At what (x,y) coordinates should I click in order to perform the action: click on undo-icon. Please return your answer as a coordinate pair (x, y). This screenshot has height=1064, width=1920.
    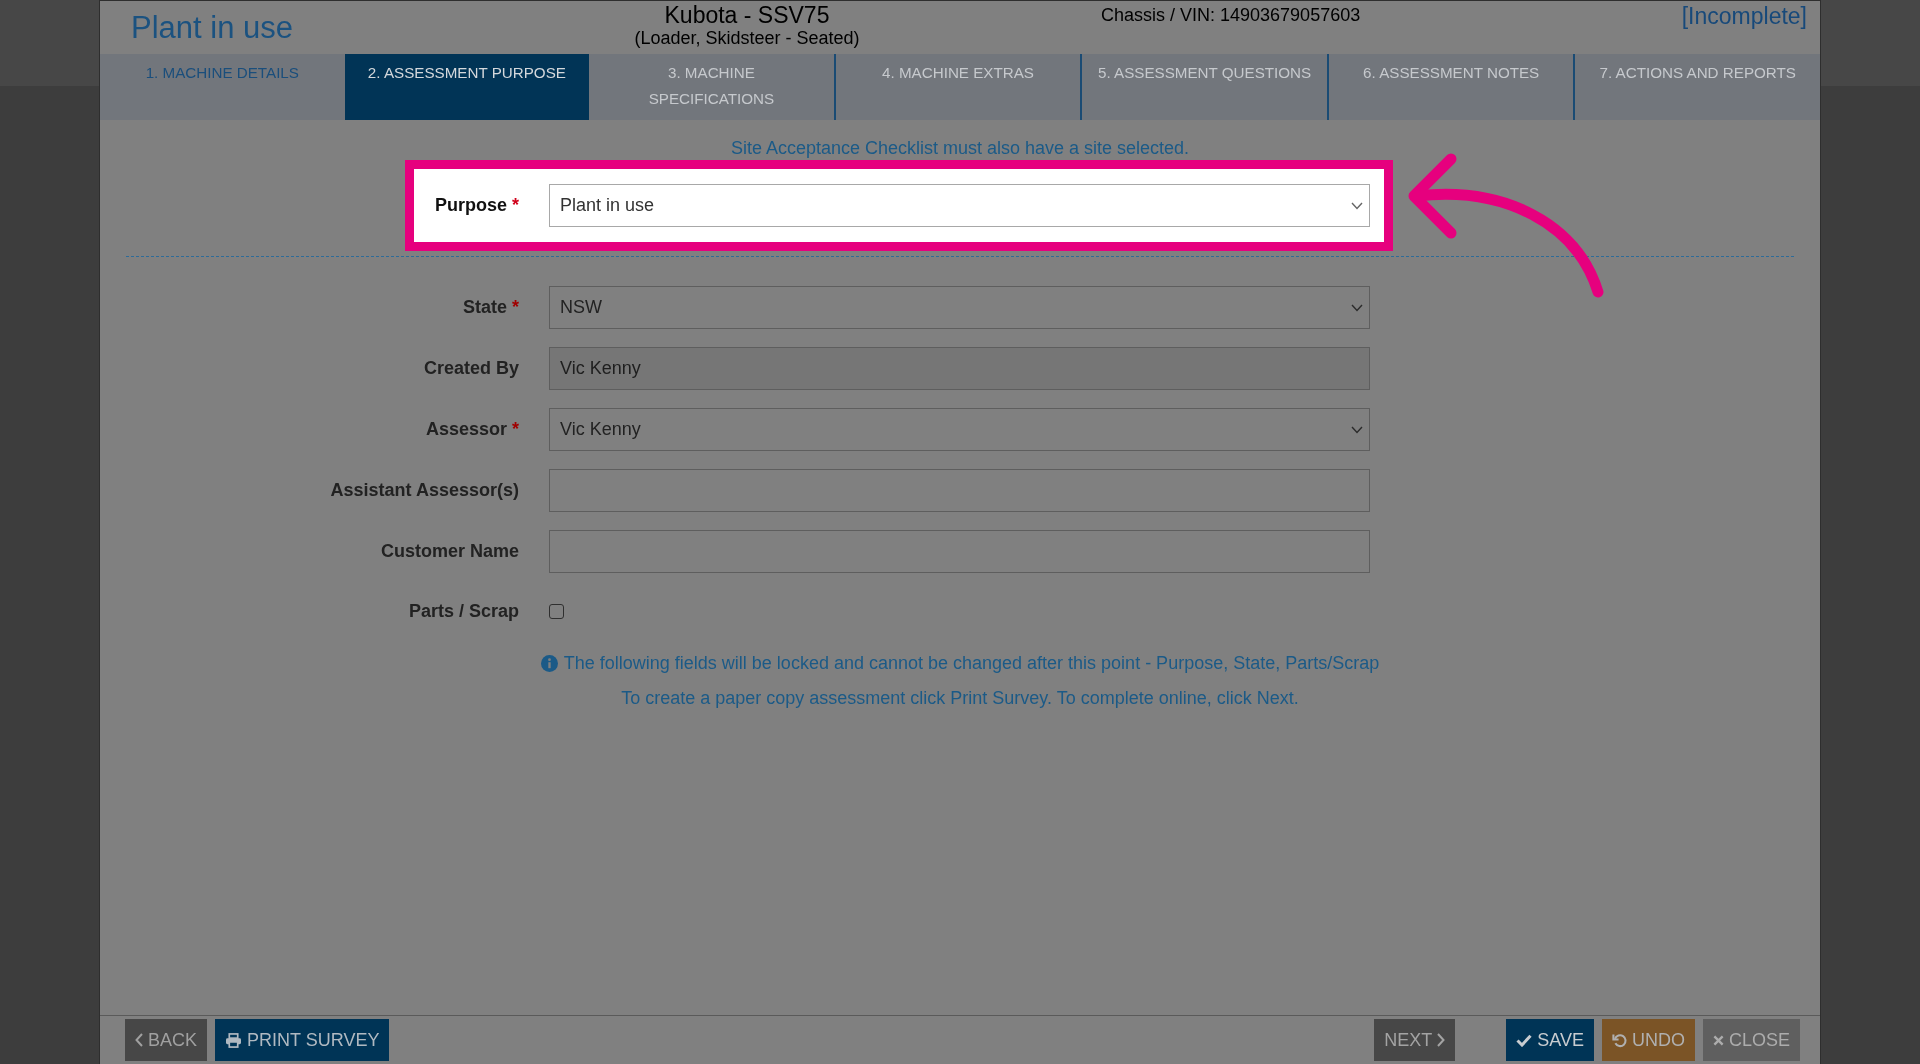
    Looking at the image, I should click on (1619, 1040).